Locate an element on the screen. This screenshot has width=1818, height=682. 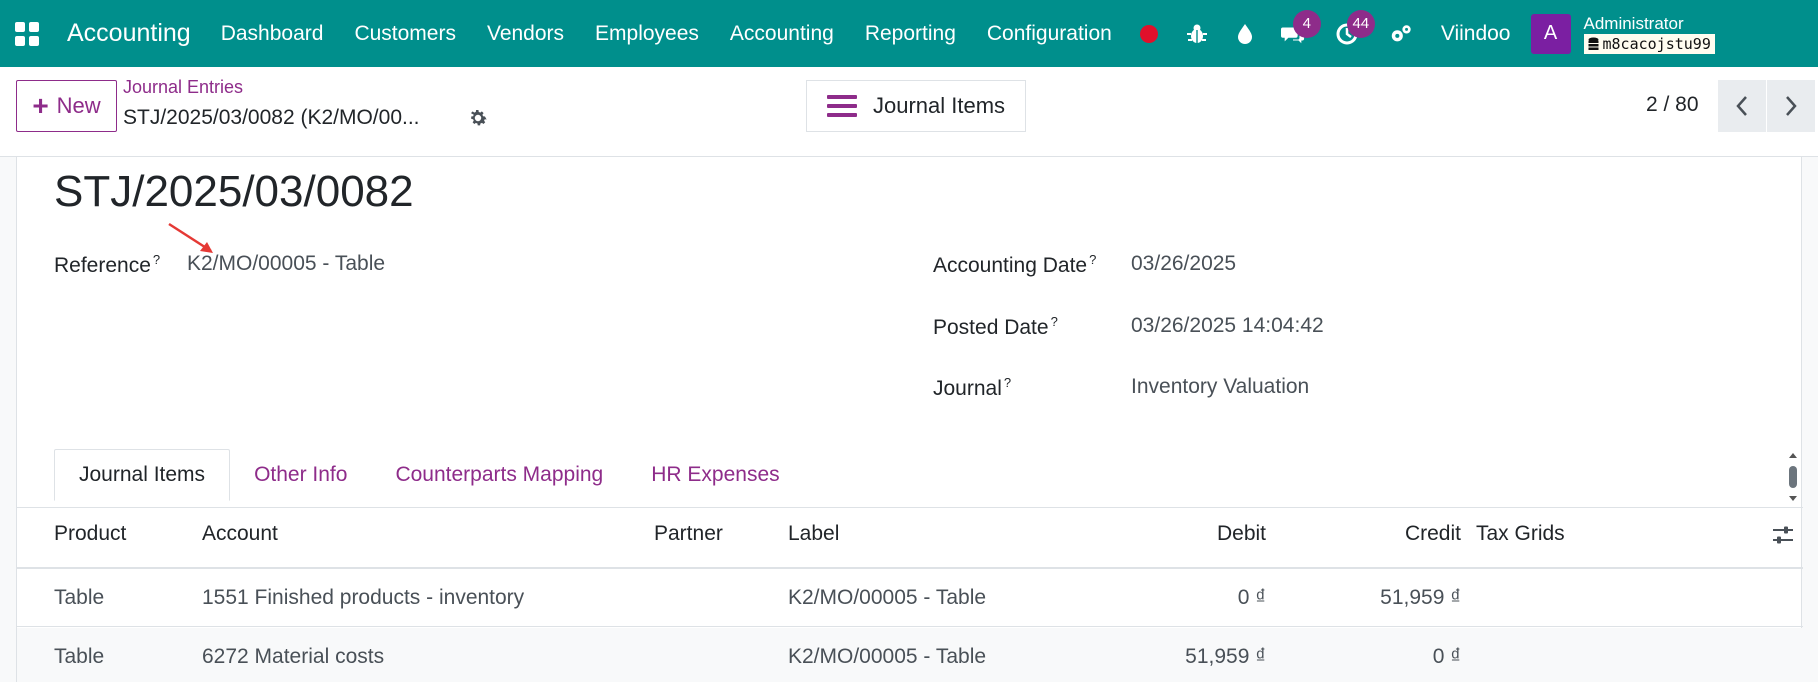
app-brand: Accounting is located at coordinates (129, 33).